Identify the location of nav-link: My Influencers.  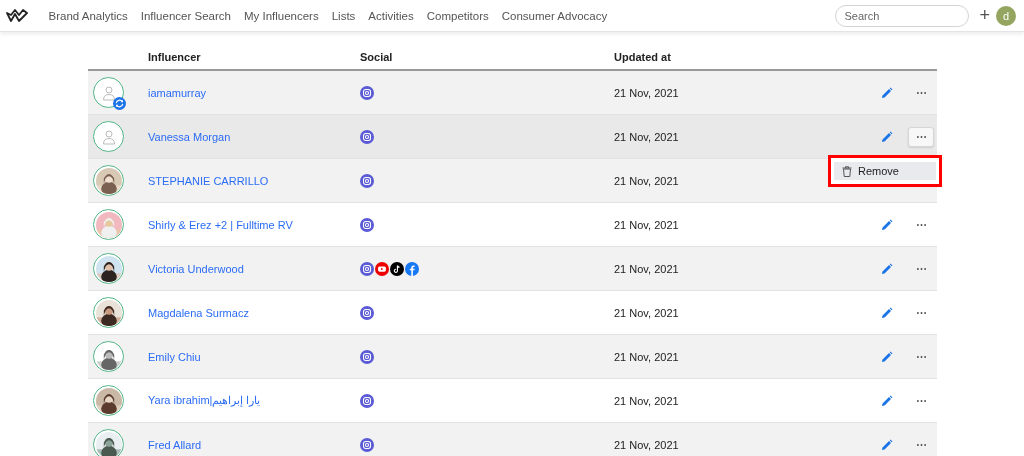
(281, 15).